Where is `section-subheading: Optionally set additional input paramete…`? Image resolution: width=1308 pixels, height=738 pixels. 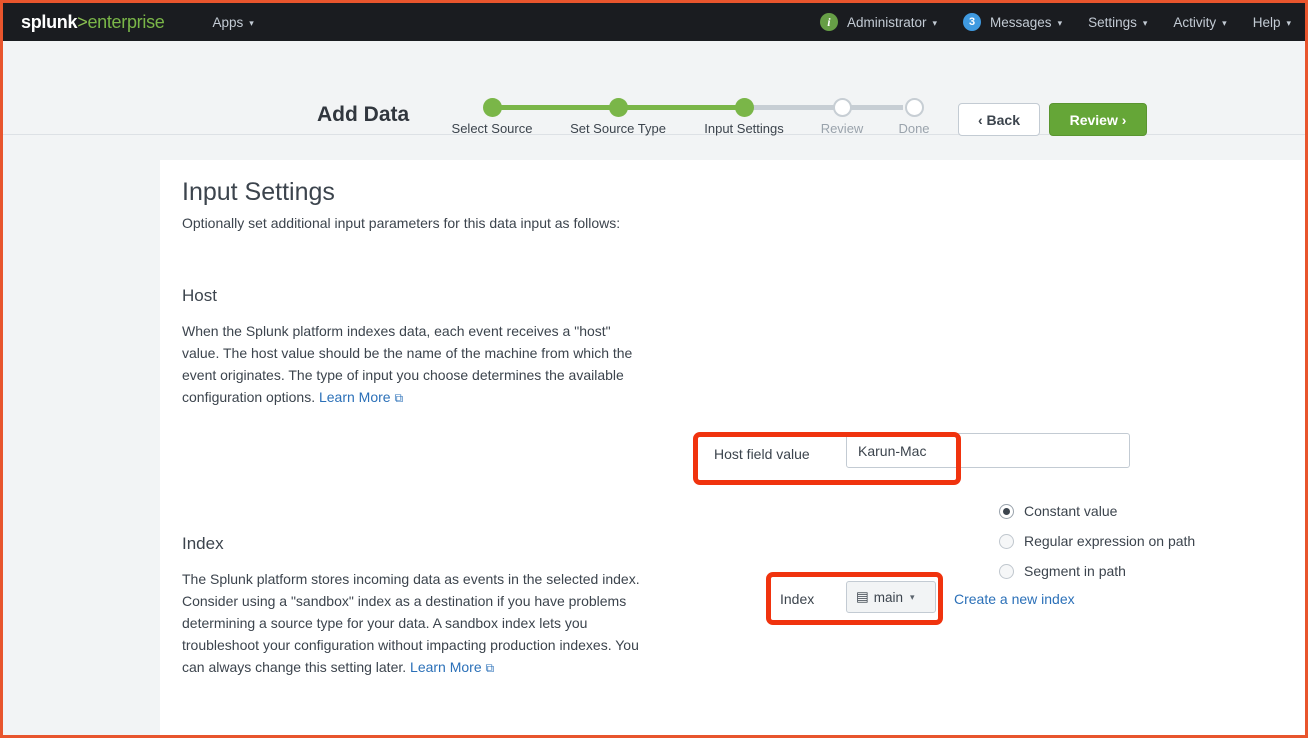
section-subheading: Optionally set additional input paramete… is located at coordinates (401, 223).